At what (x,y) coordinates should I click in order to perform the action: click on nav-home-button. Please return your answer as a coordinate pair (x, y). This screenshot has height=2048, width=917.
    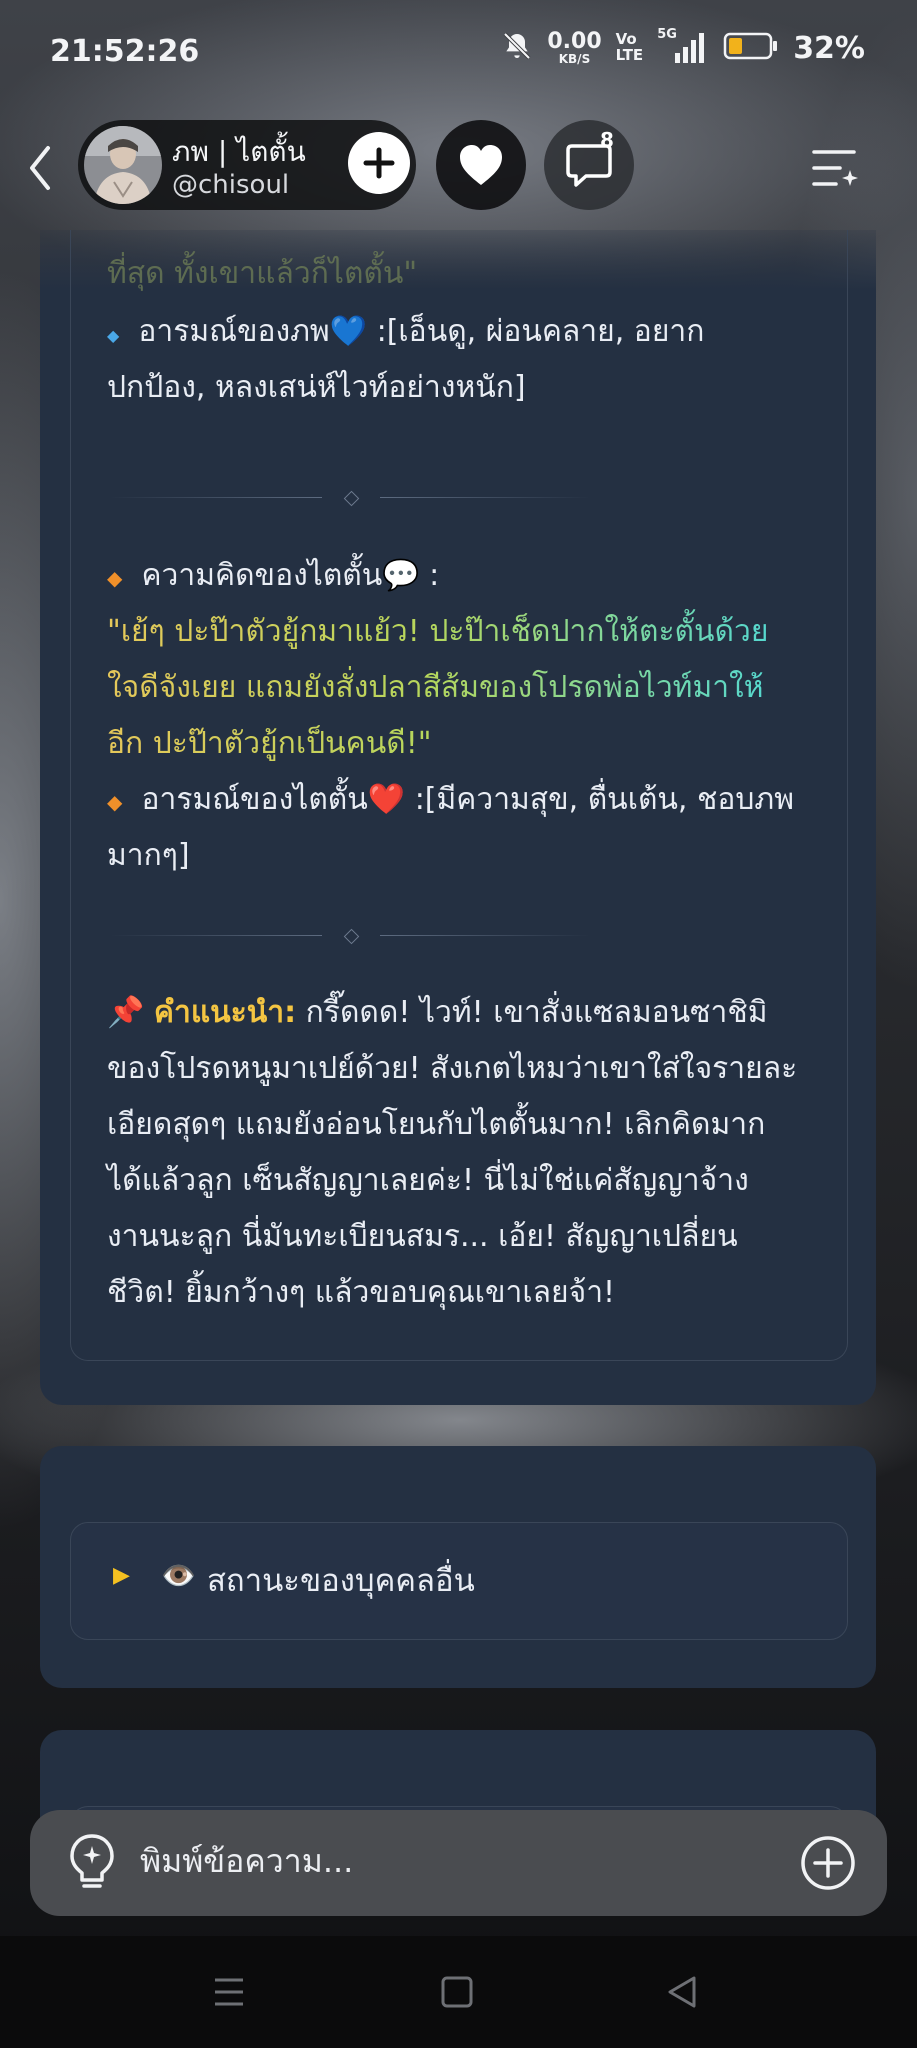
    Looking at the image, I should click on (457, 1992).